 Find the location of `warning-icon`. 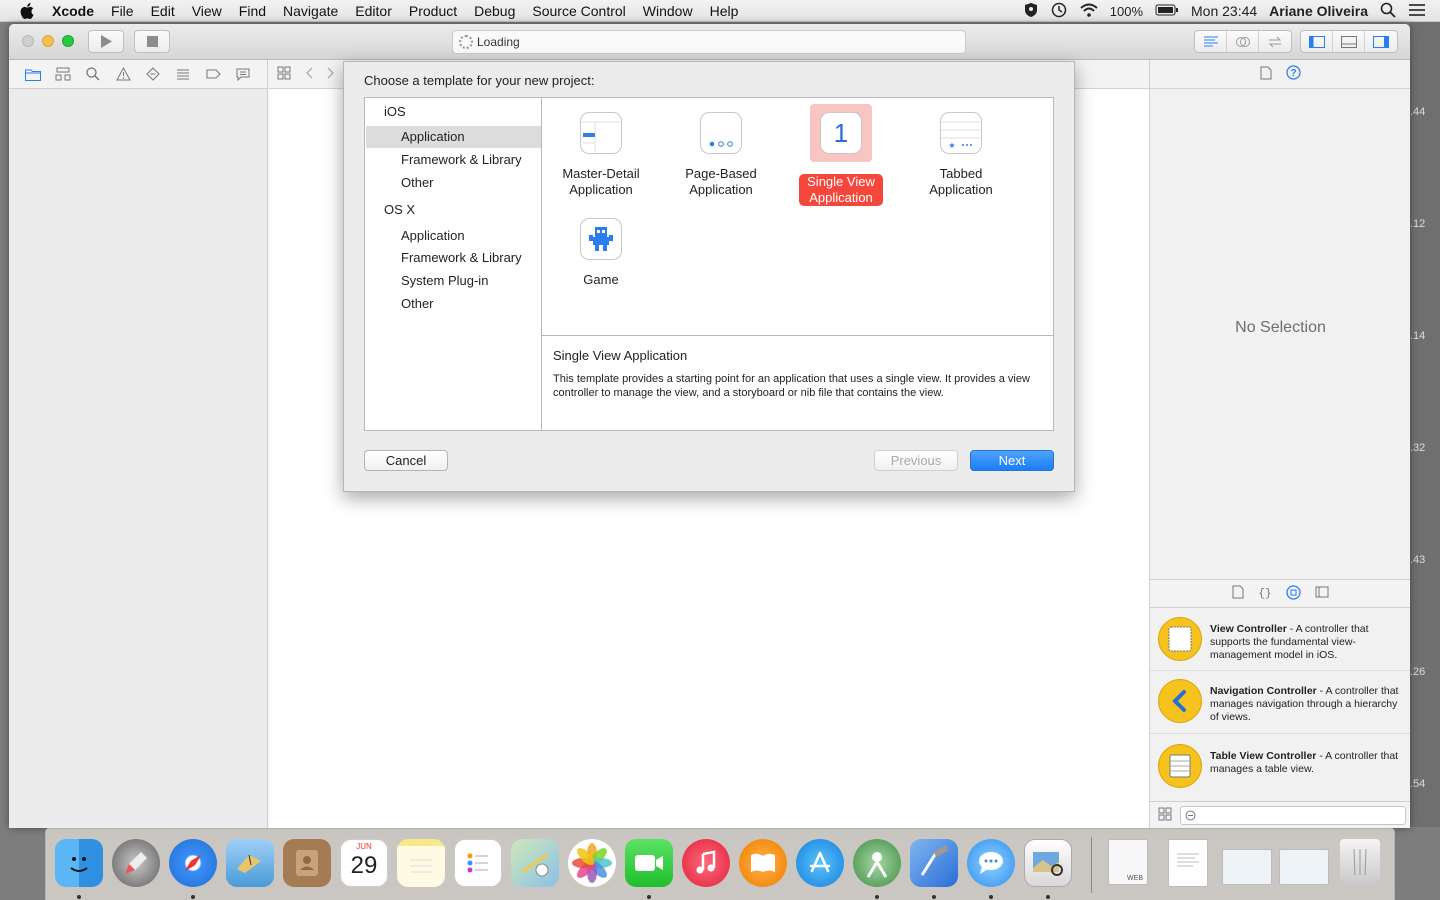

warning-icon is located at coordinates (123, 74).